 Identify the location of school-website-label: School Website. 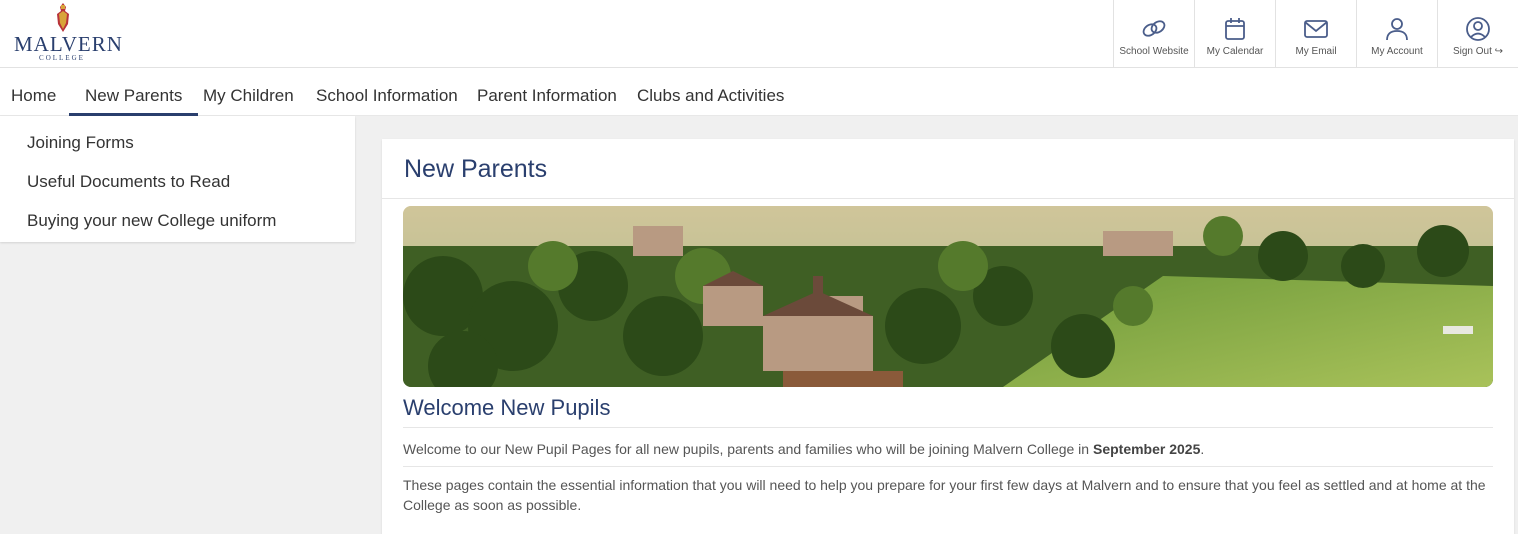
(1154, 51).